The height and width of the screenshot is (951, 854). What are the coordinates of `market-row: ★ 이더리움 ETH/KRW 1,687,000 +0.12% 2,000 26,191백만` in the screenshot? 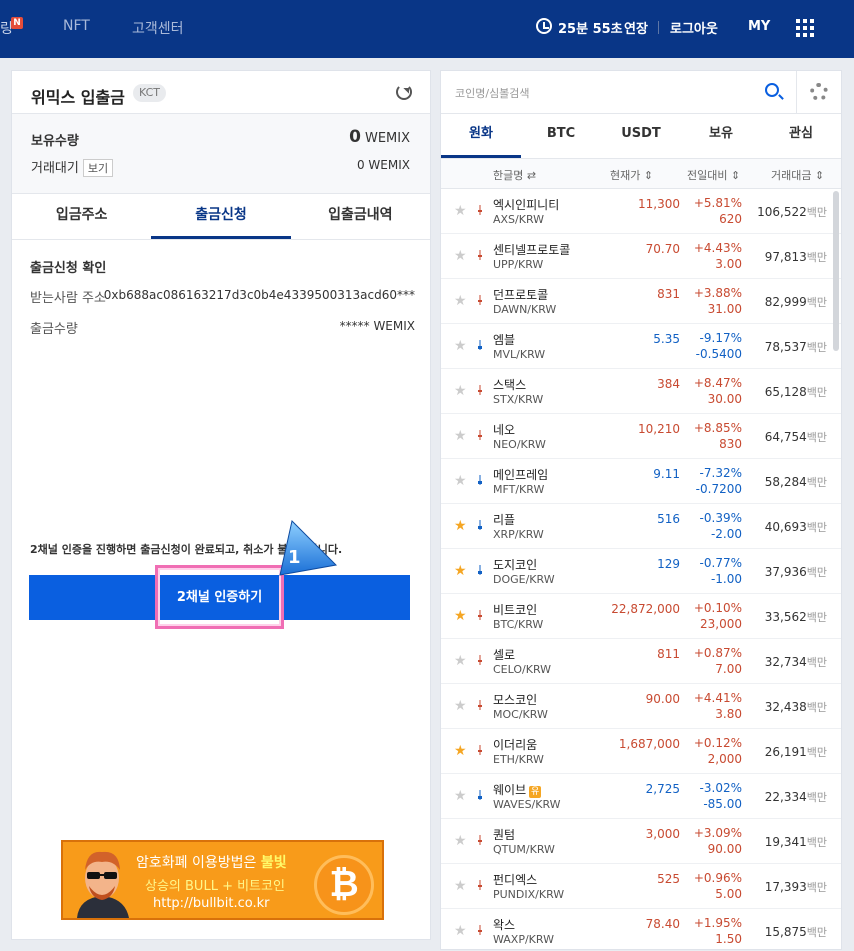 It's located at (641, 751).